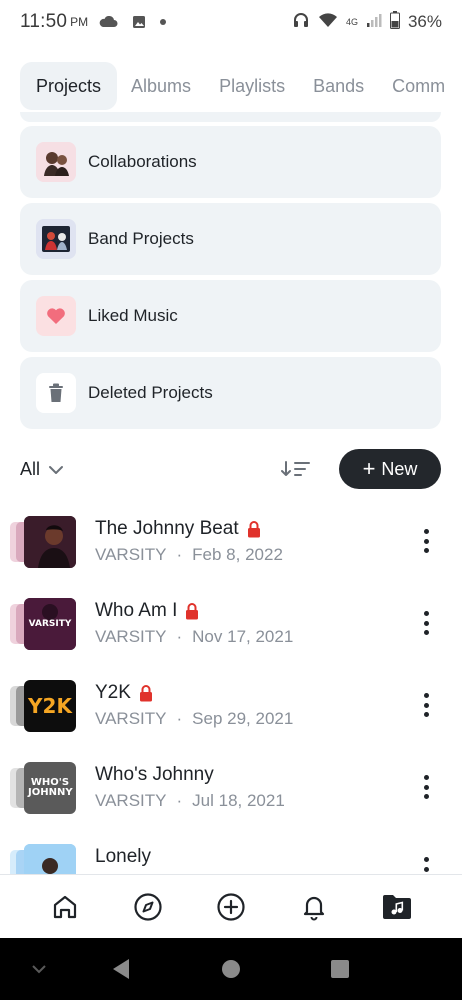 The image size is (462, 1000). What do you see at coordinates (374, 22) in the screenshot?
I see `signal-icon` at bounding box center [374, 22].